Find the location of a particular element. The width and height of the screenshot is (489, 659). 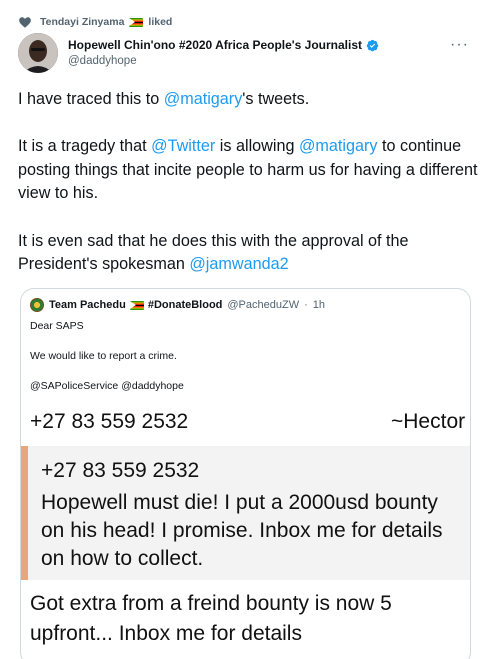

avatar-photo is located at coordinates (38, 53).